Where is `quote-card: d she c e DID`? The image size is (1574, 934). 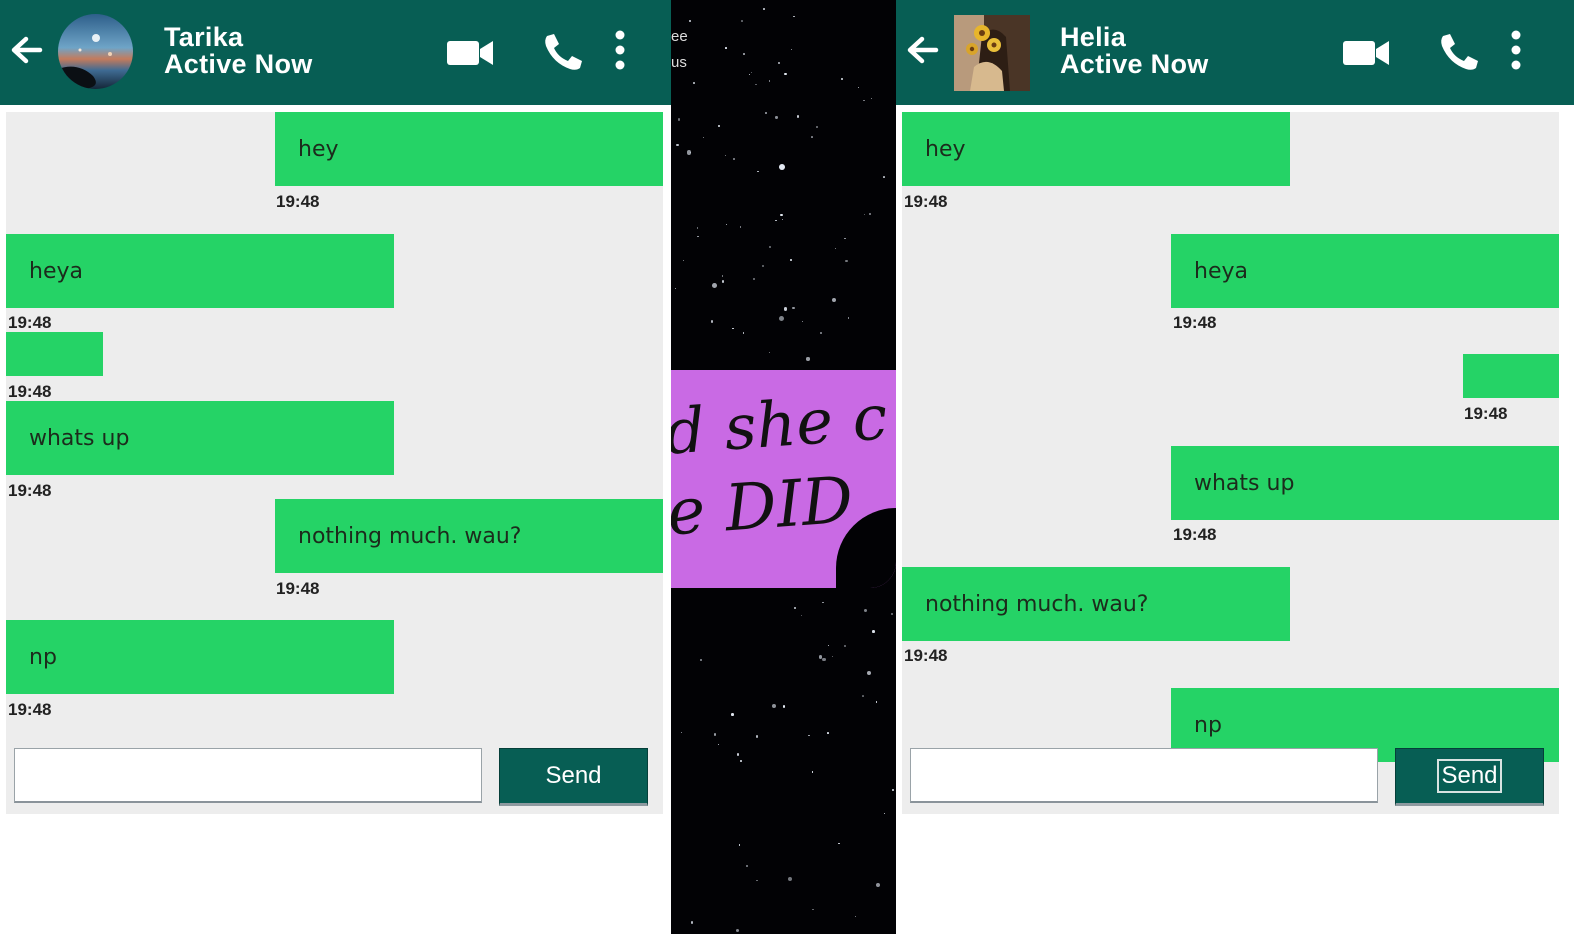
quote-card: d she c e DID is located at coordinates (783, 479).